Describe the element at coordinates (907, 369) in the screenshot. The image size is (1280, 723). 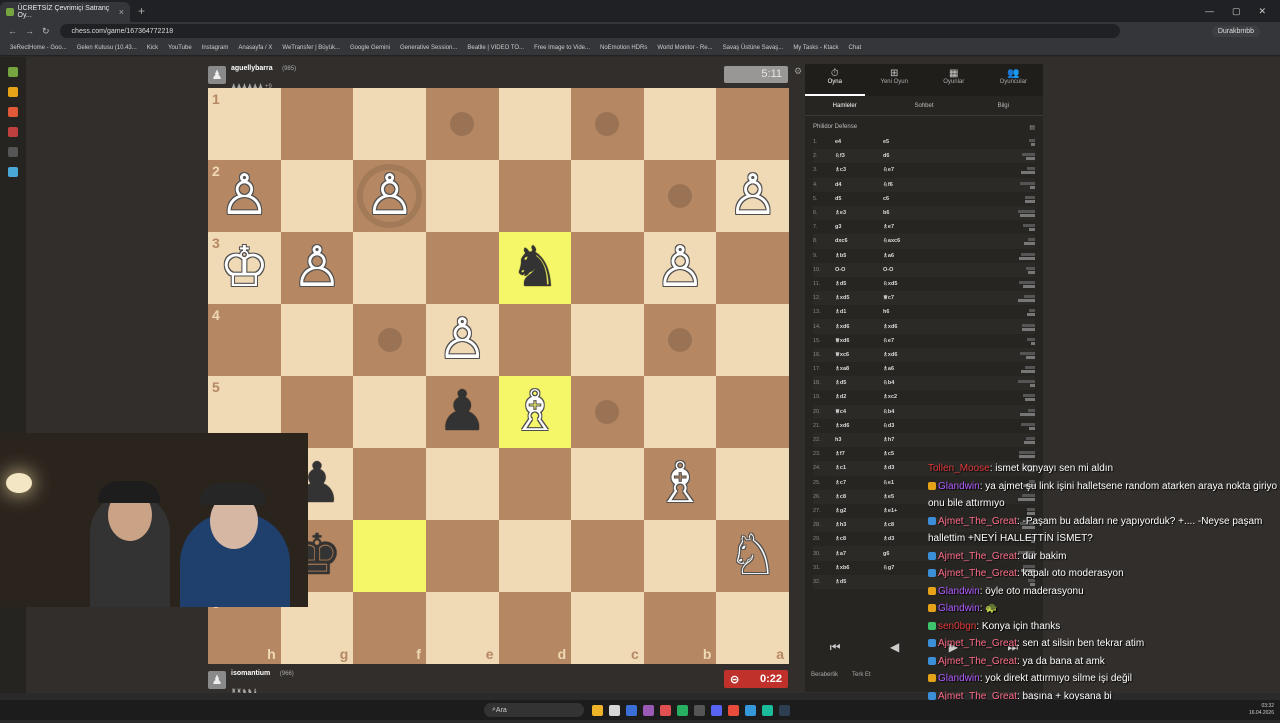
I see `black-move: ♗a6` at that location.